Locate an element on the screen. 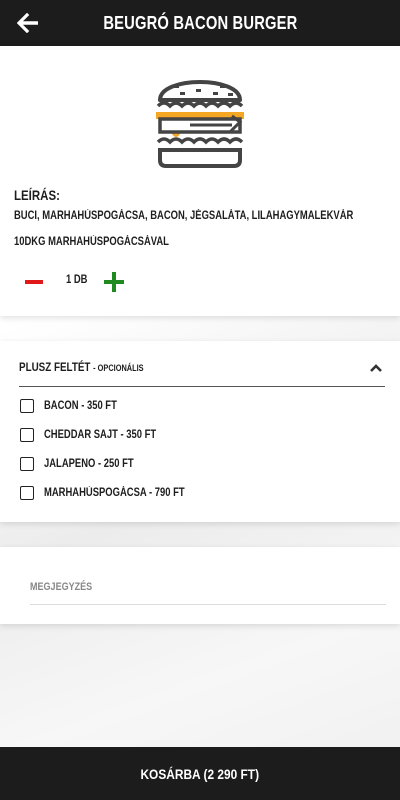 The width and height of the screenshot is (400, 800). extras-subtitle: - OPCIONÁLIS is located at coordinates (118, 368).